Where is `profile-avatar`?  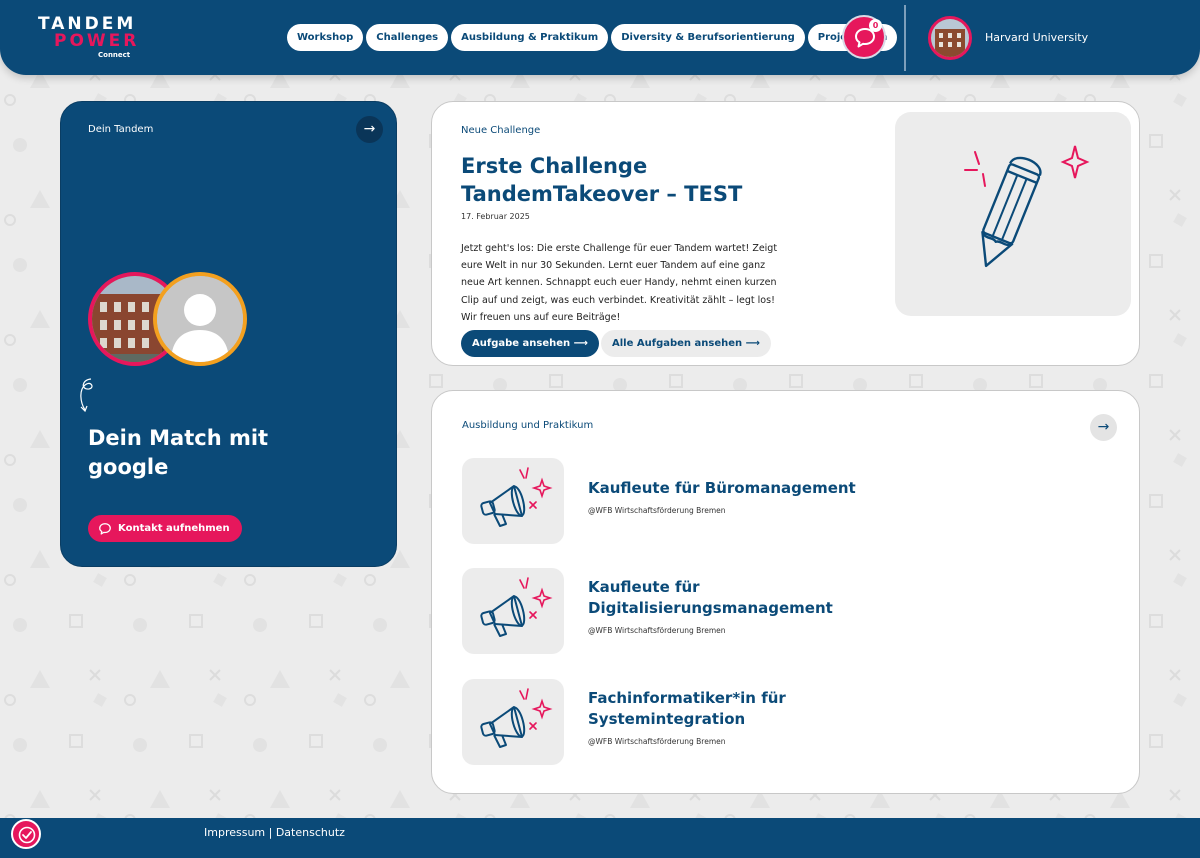 profile-avatar is located at coordinates (950, 38).